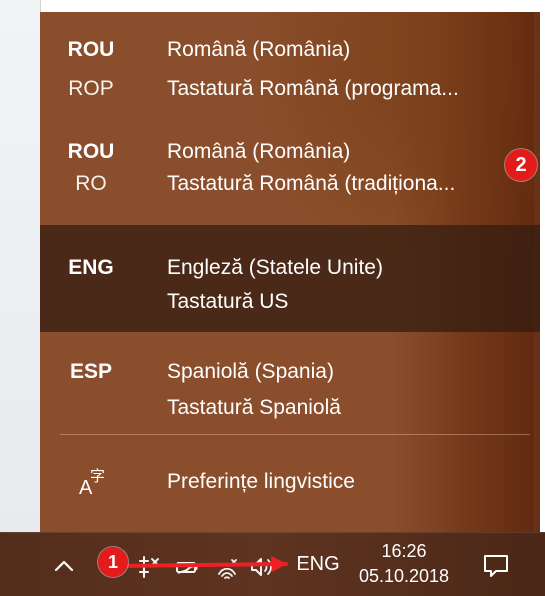  What do you see at coordinates (91, 371) in the screenshot?
I see `language-code: ESP` at bounding box center [91, 371].